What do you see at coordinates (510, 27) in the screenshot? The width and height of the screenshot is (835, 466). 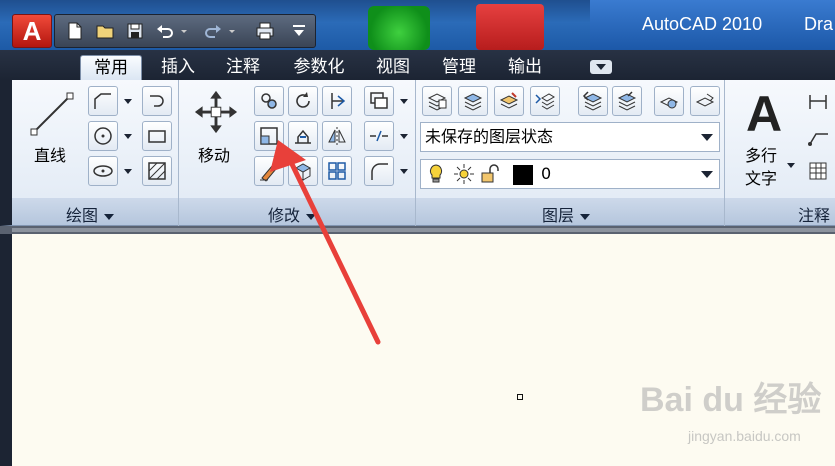 I see `taskbar-app-icon` at bounding box center [510, 27].